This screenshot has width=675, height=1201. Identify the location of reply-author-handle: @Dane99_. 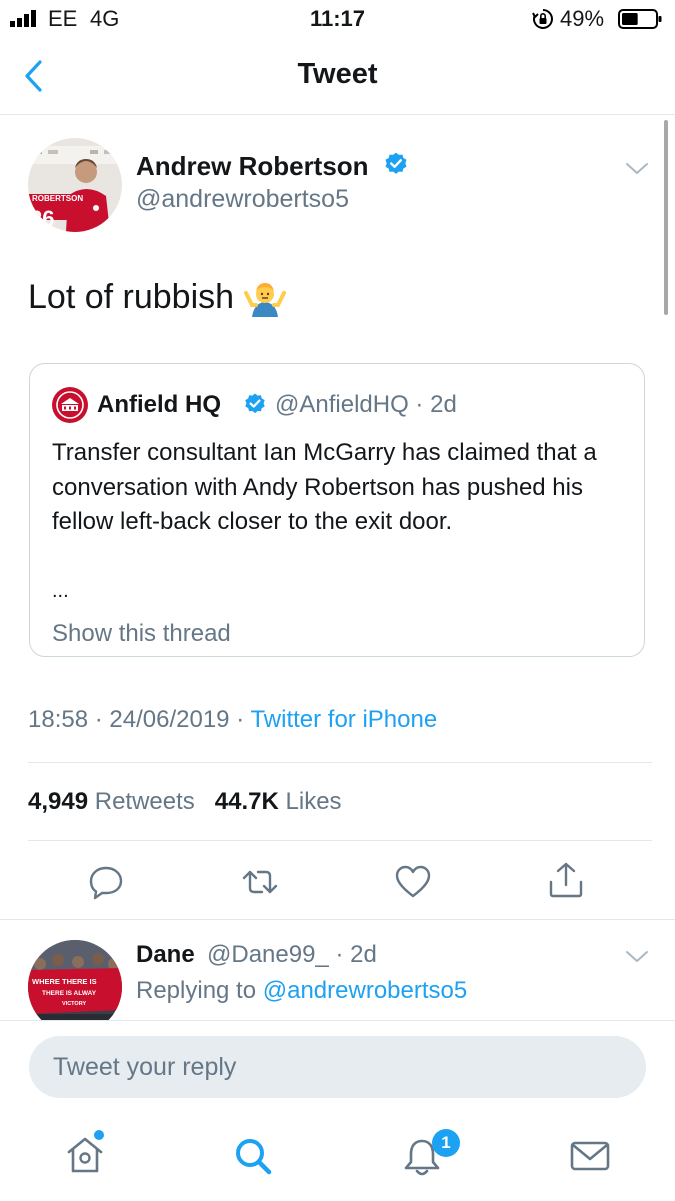
(268, 954).